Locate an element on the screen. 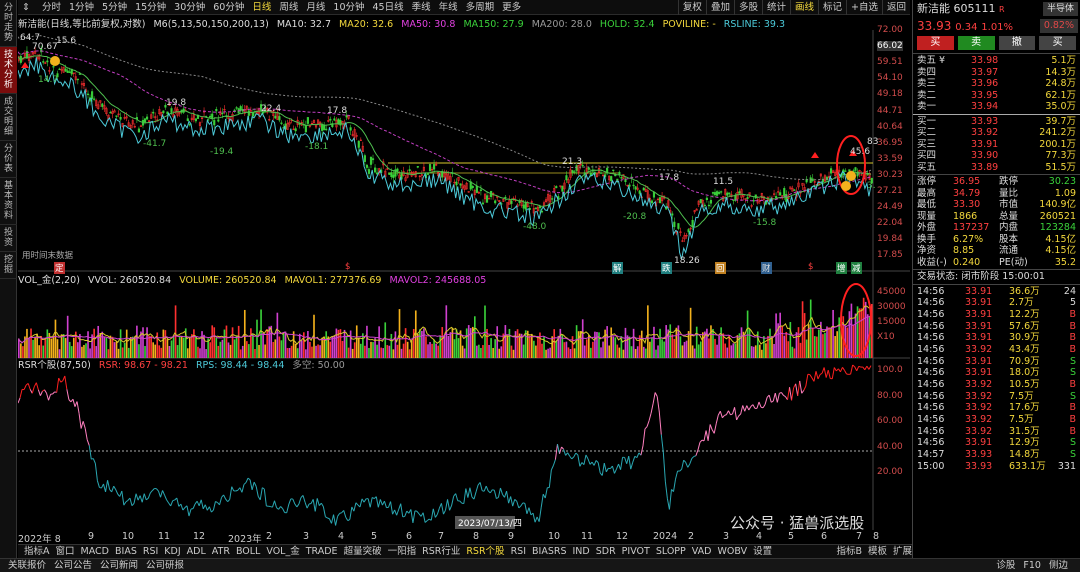  price-tick: 30.23 is located at coordinates (890, 174).